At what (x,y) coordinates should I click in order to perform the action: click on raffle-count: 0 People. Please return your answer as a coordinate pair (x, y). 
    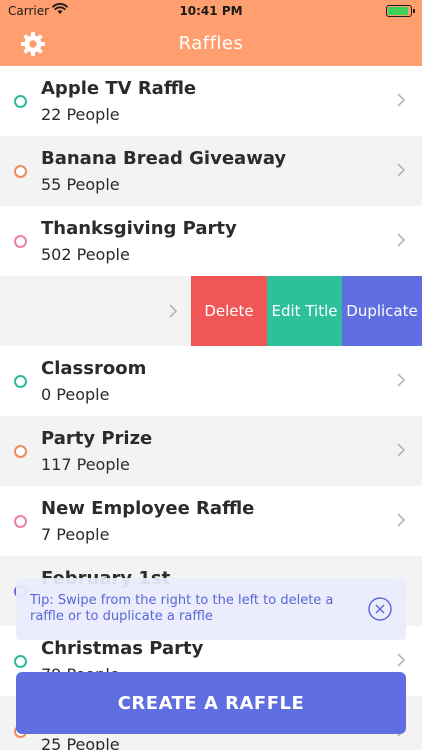
    Looking at the image, I should click on (75, 394).